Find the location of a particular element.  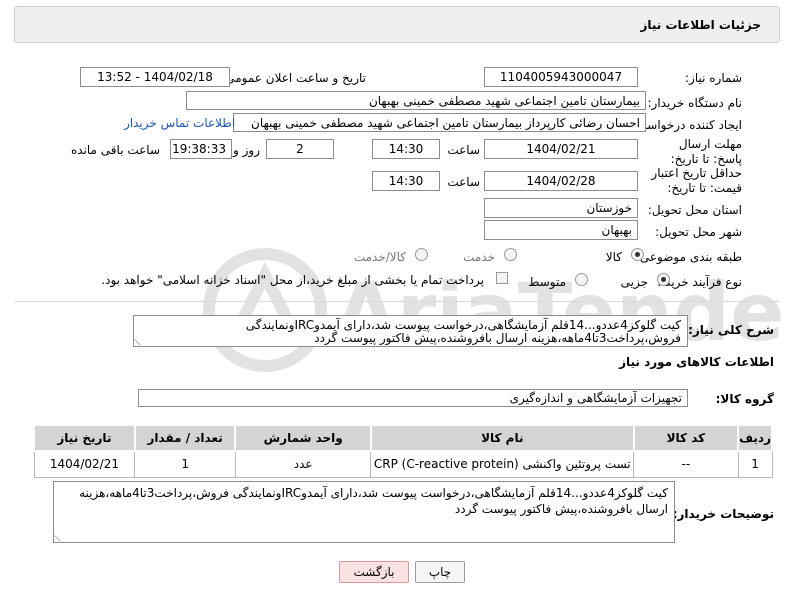

price-validity-label: حداقل تاریخ اعتبار قیمت: تا تاریخ: is located at coordinates (696, 180).